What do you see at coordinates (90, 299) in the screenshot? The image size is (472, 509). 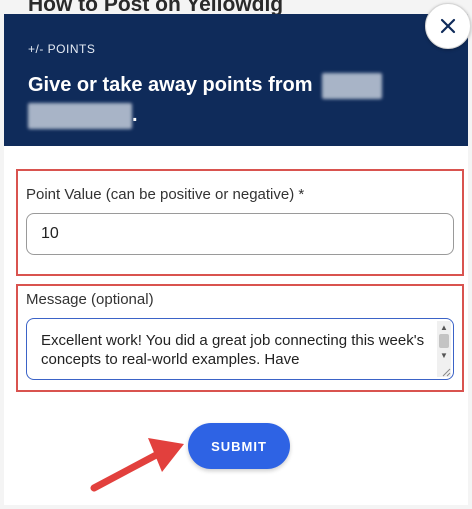 I see `message-label: Message (optional)` at bounding box center [90, 299].